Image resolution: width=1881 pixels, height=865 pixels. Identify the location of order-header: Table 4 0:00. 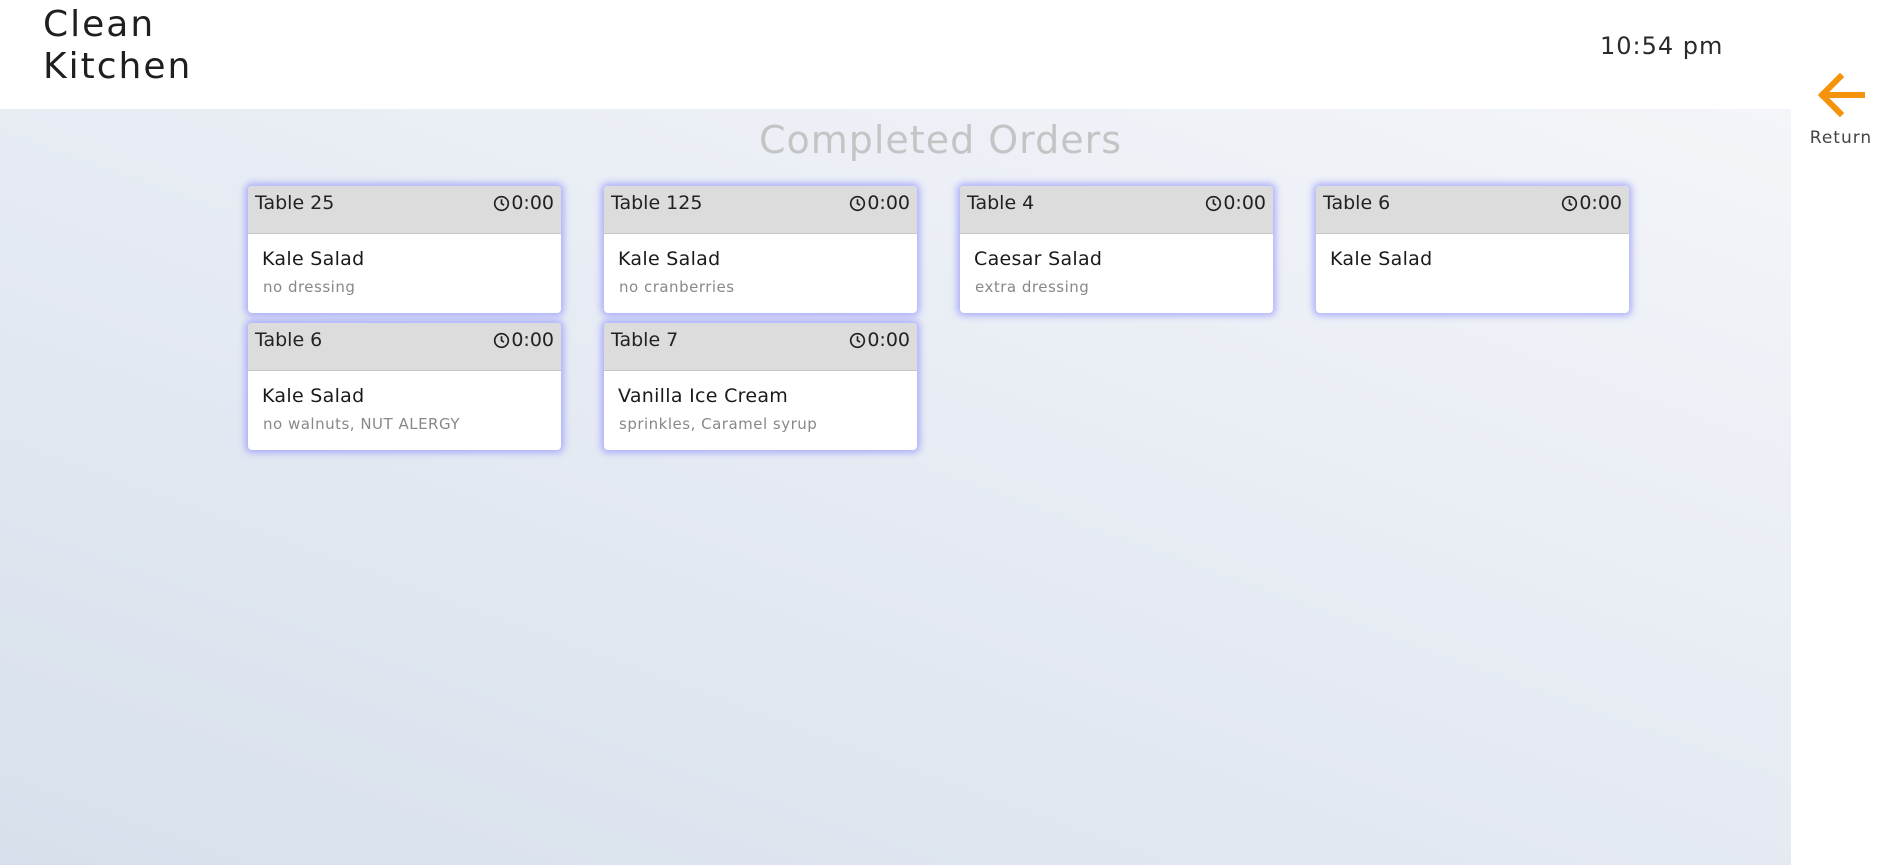
(1116, 210).